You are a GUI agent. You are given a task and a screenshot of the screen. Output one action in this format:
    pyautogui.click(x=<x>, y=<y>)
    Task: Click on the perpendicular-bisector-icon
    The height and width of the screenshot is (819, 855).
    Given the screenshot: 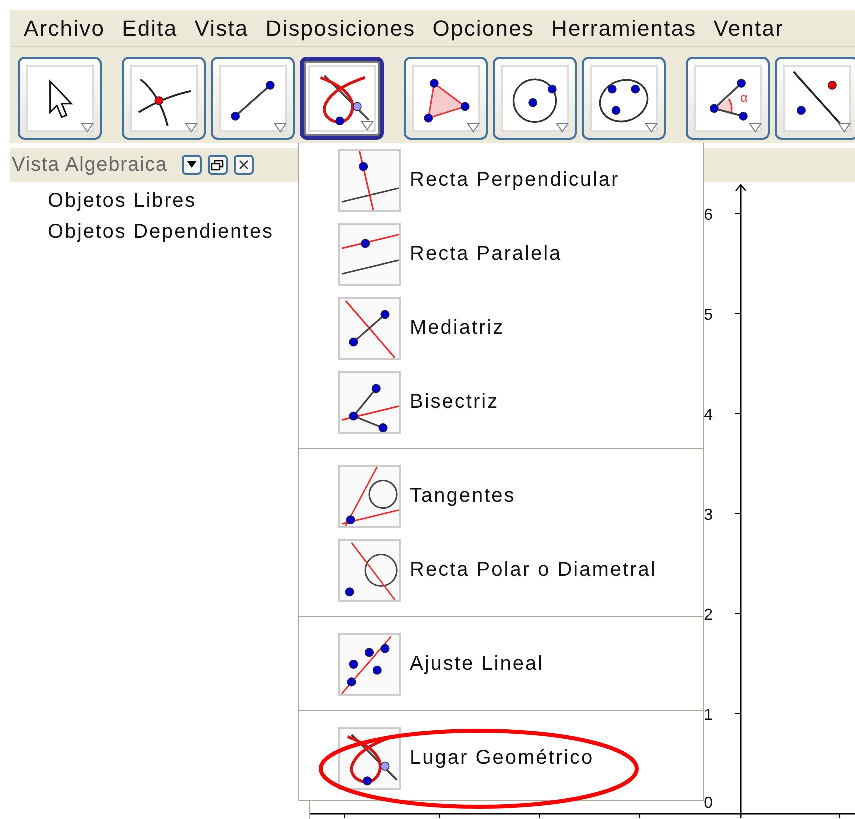 What is the action you would take?
    pyautogui.click(x=369, y=328)
    